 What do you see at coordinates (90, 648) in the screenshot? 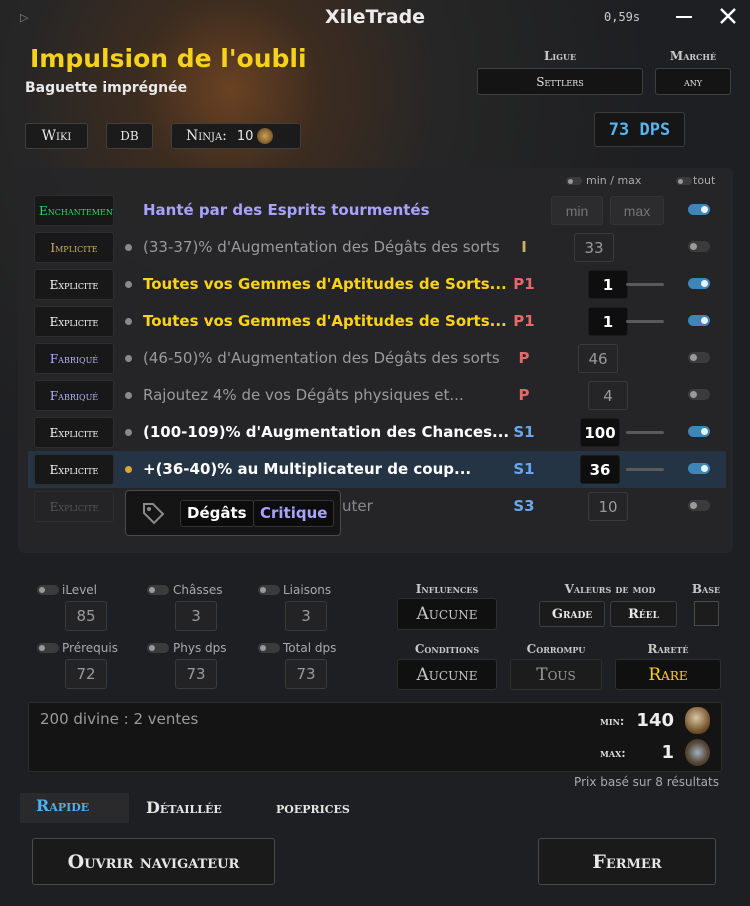
I see `stat-label: Prérequis` at bounding box center [90, 648].